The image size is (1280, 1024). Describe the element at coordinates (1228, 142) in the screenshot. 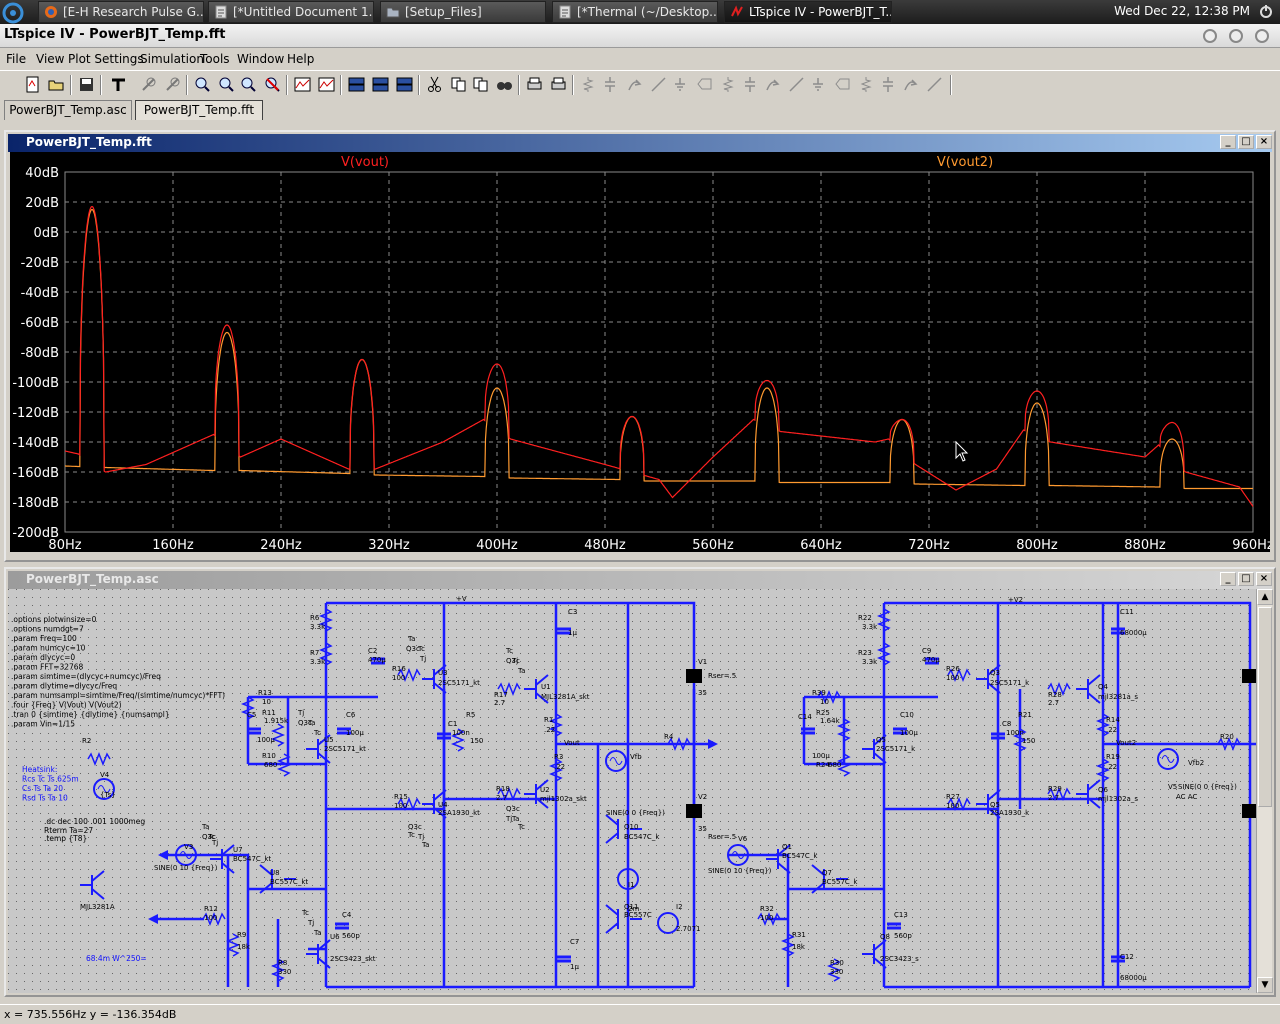

I see `plot-minimize-button: _` at that location.